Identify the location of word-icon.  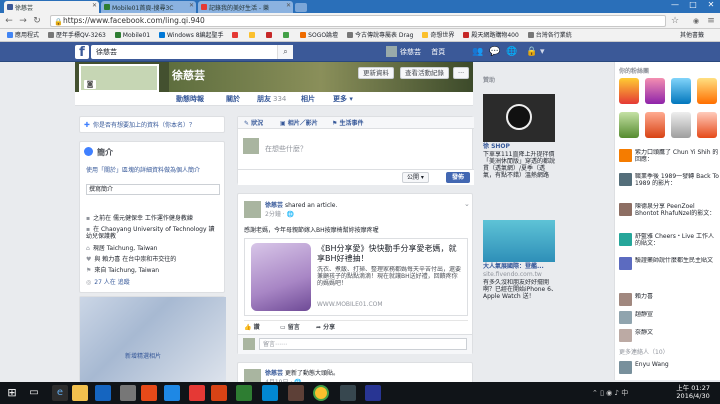
(172, 393).